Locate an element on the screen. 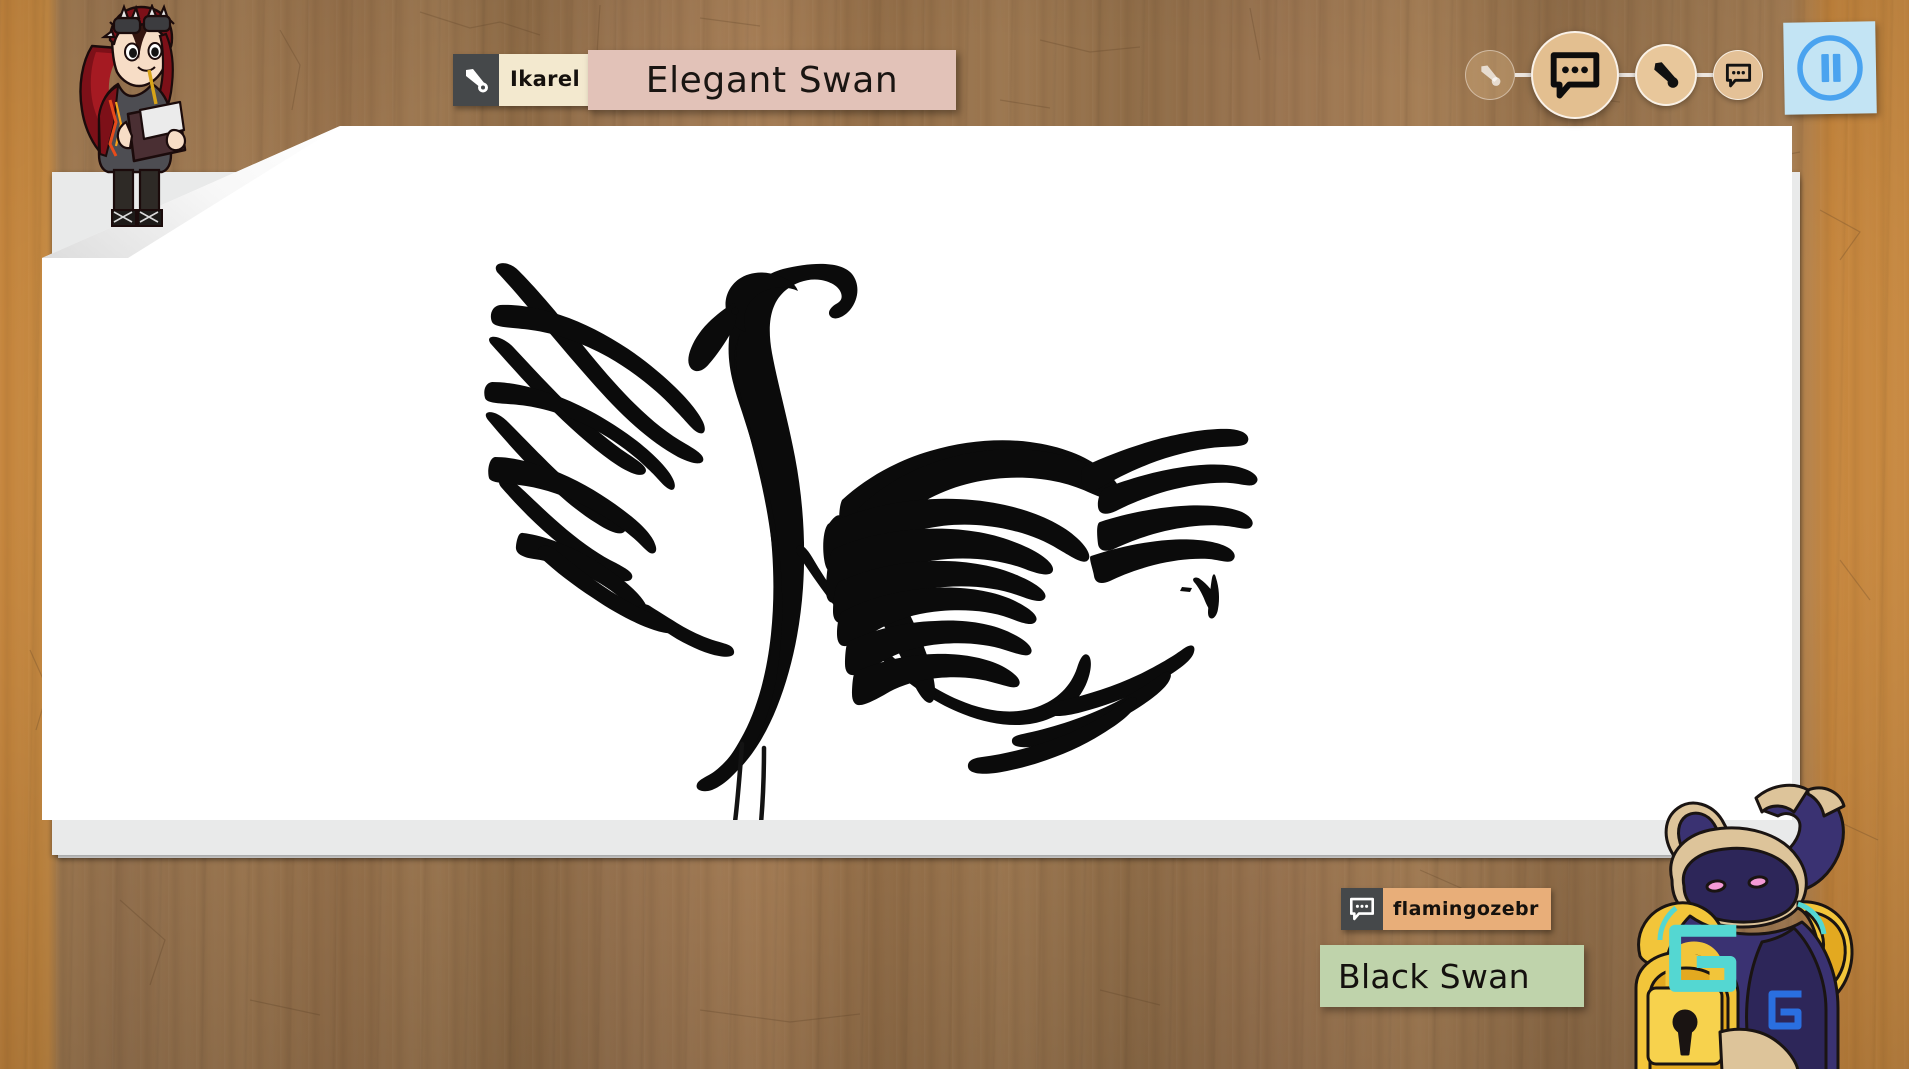 The height and width of the screenshot is (1069, 1909). guesser-name-tag: flamingozebr is located at coordinates (1446, 909).